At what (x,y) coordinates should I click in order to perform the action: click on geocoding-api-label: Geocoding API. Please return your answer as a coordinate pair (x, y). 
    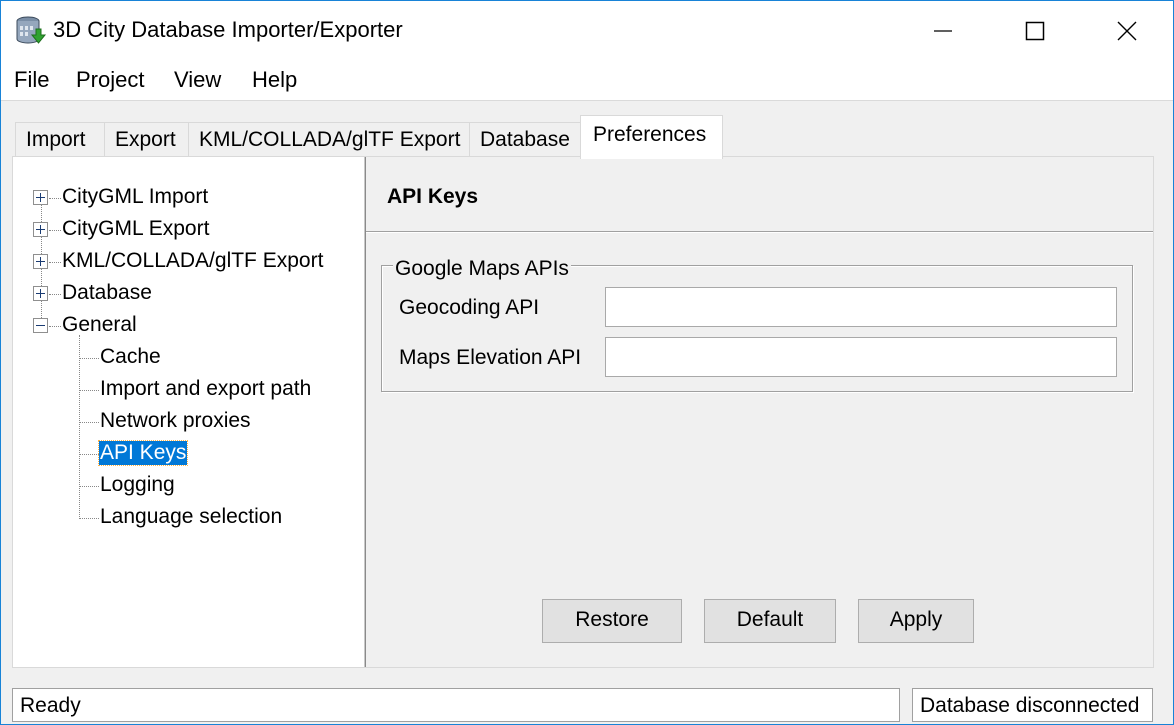
    Looking at the image, I should click on (469, 307).